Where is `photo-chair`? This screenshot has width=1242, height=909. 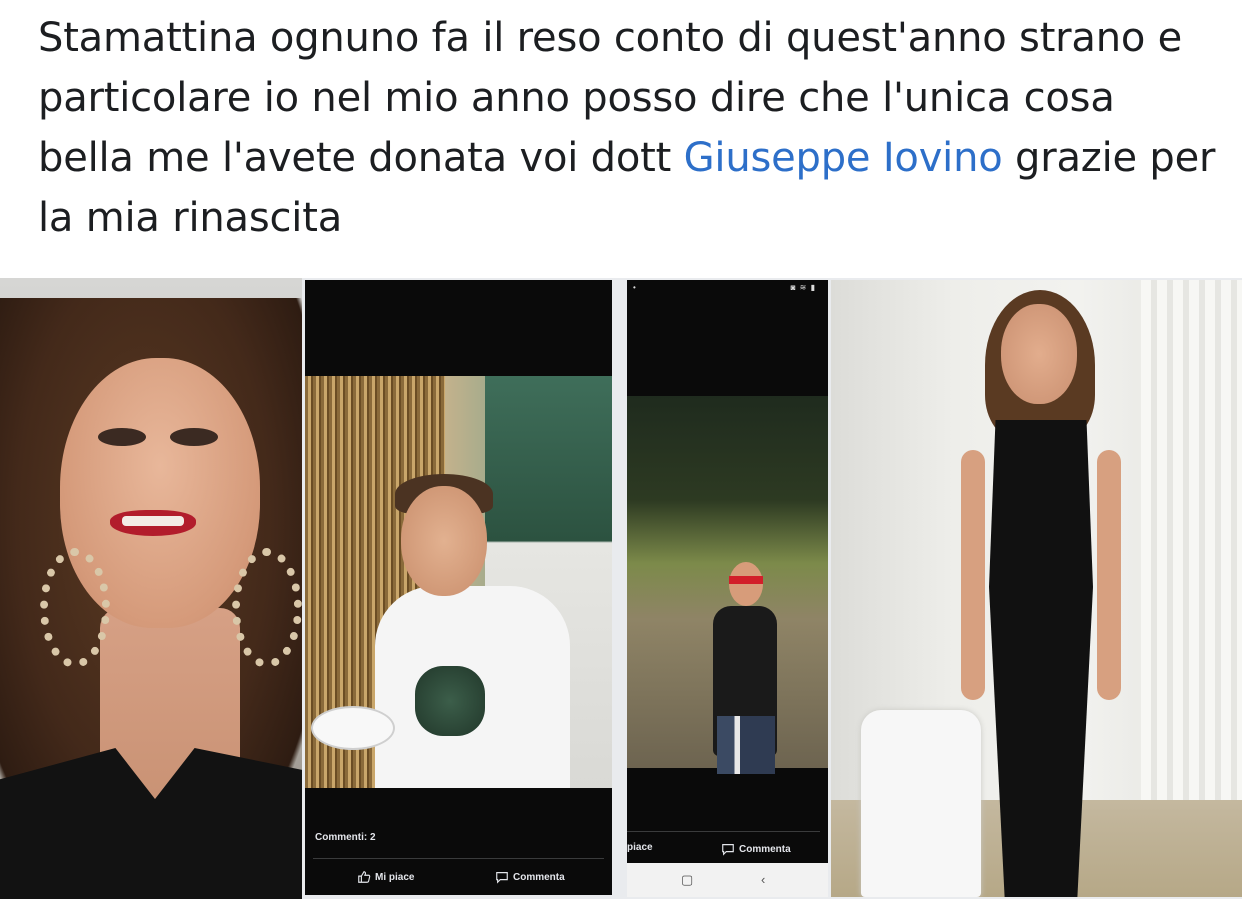 photo-chair is located at coordinates (921, 803).